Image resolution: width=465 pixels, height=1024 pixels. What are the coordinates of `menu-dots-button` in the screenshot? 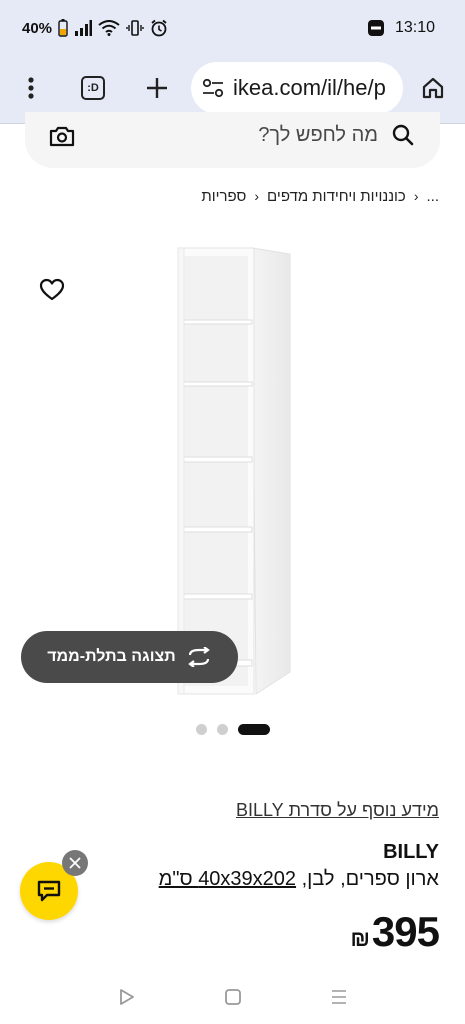 It's located at (31, 88).